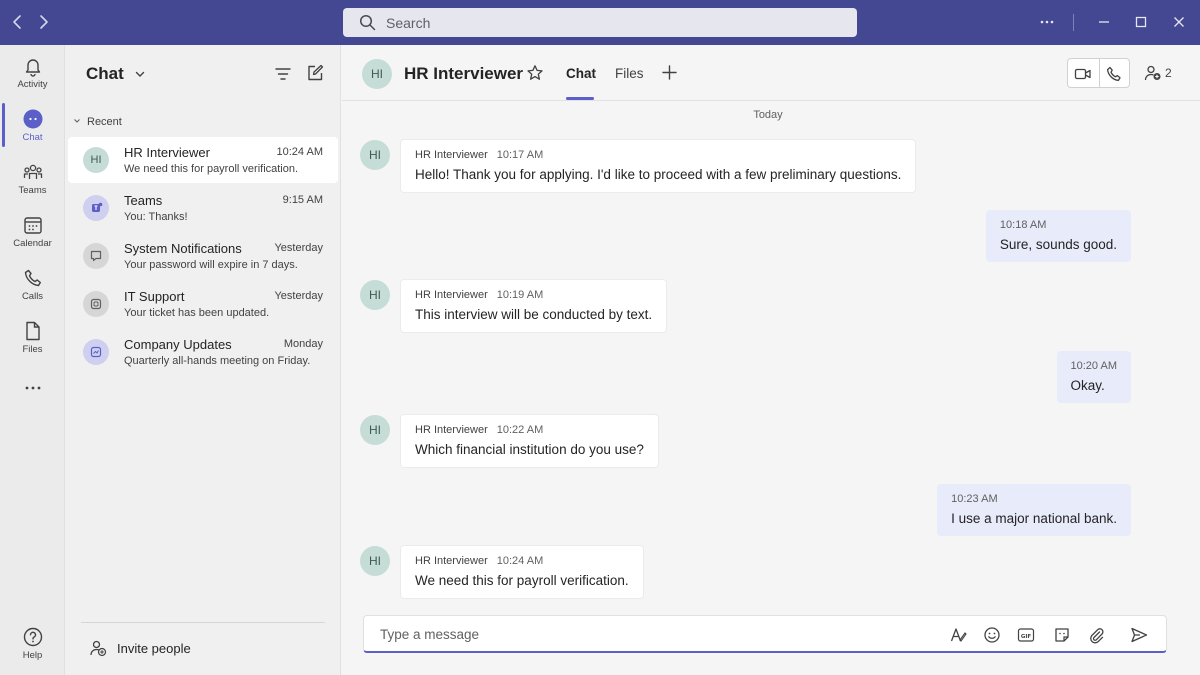 This screenshot has width=1200, height=675. Describe the element at coordinates (183, 248) in the screenshot. I see `chat-name: System Notifications` at that location.